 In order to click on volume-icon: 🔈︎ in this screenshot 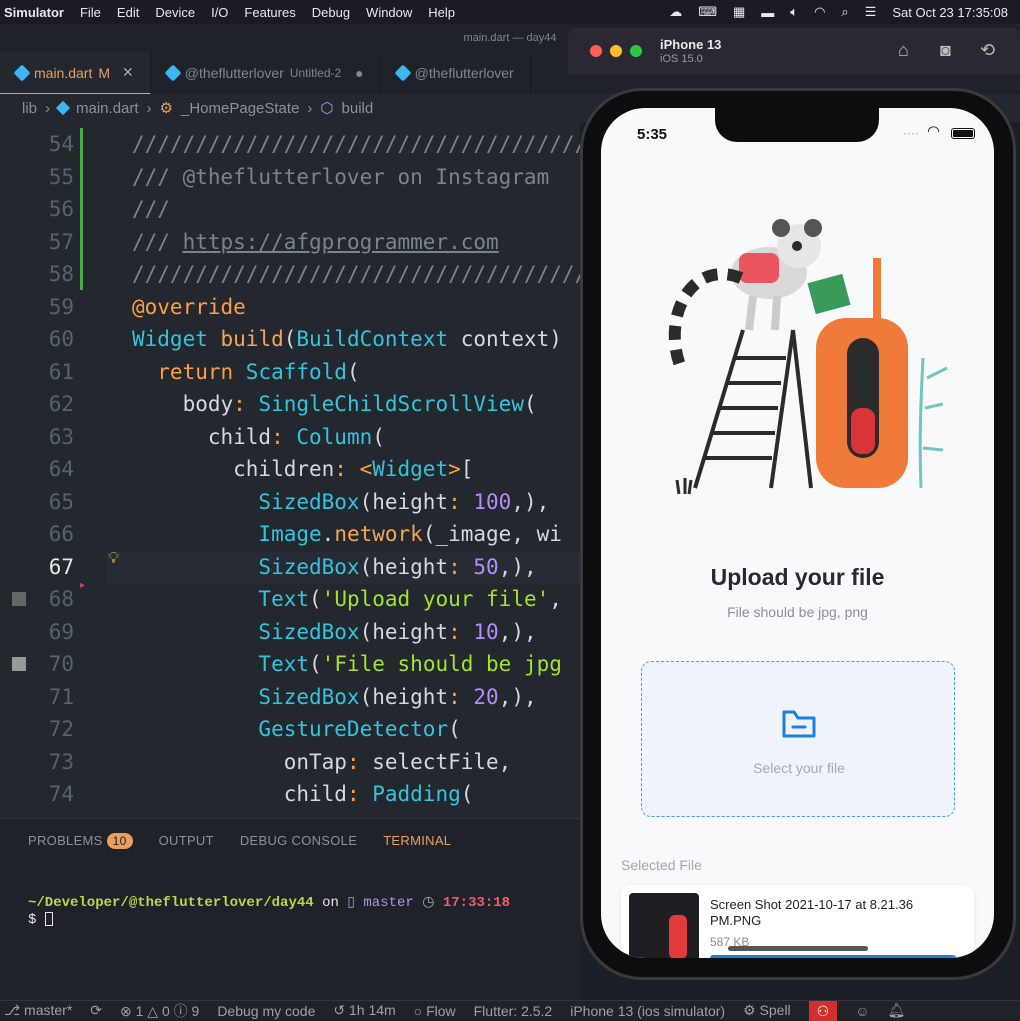, I will do `click(794, 12)`.